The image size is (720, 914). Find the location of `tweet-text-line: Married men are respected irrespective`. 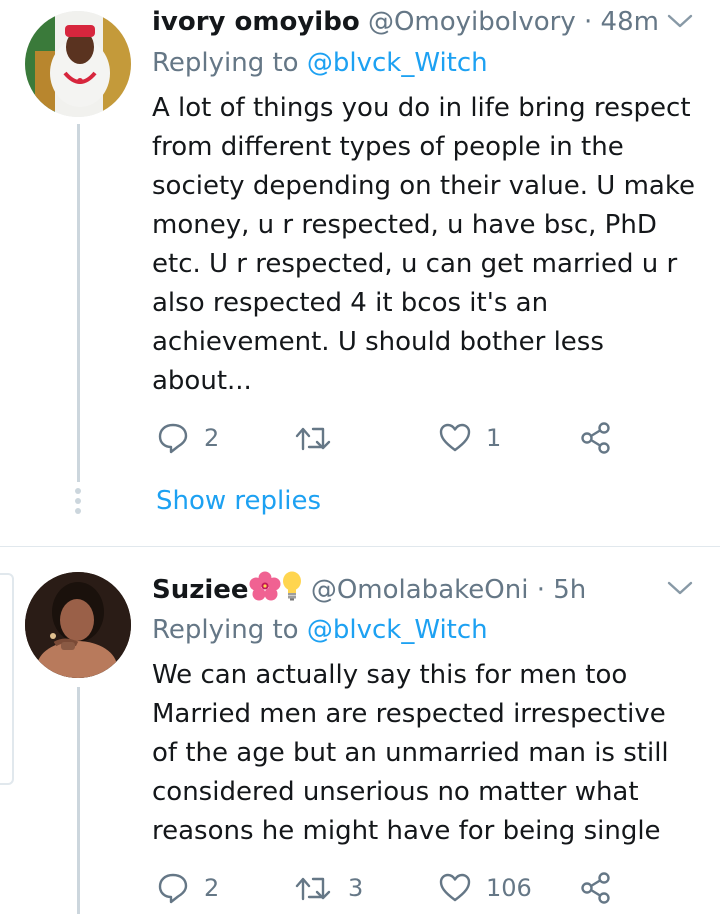

tweet-text-line: Married men are respected irrespective is located at coordinates (409, 714).